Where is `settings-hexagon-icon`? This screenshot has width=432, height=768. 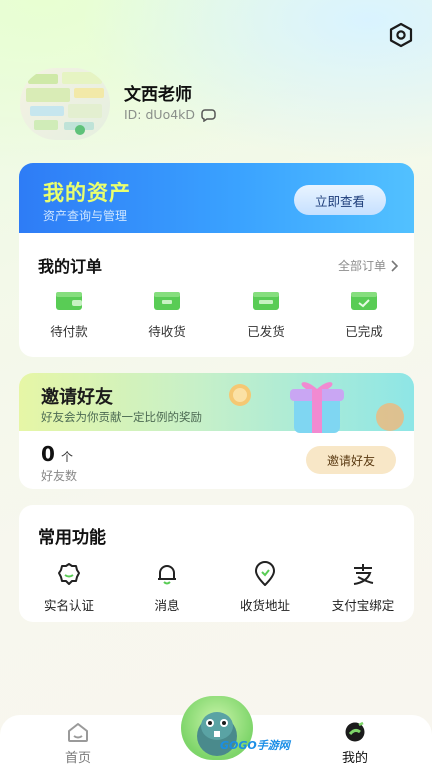
settings-hexagon-icon is located at coordinates (401, 35).